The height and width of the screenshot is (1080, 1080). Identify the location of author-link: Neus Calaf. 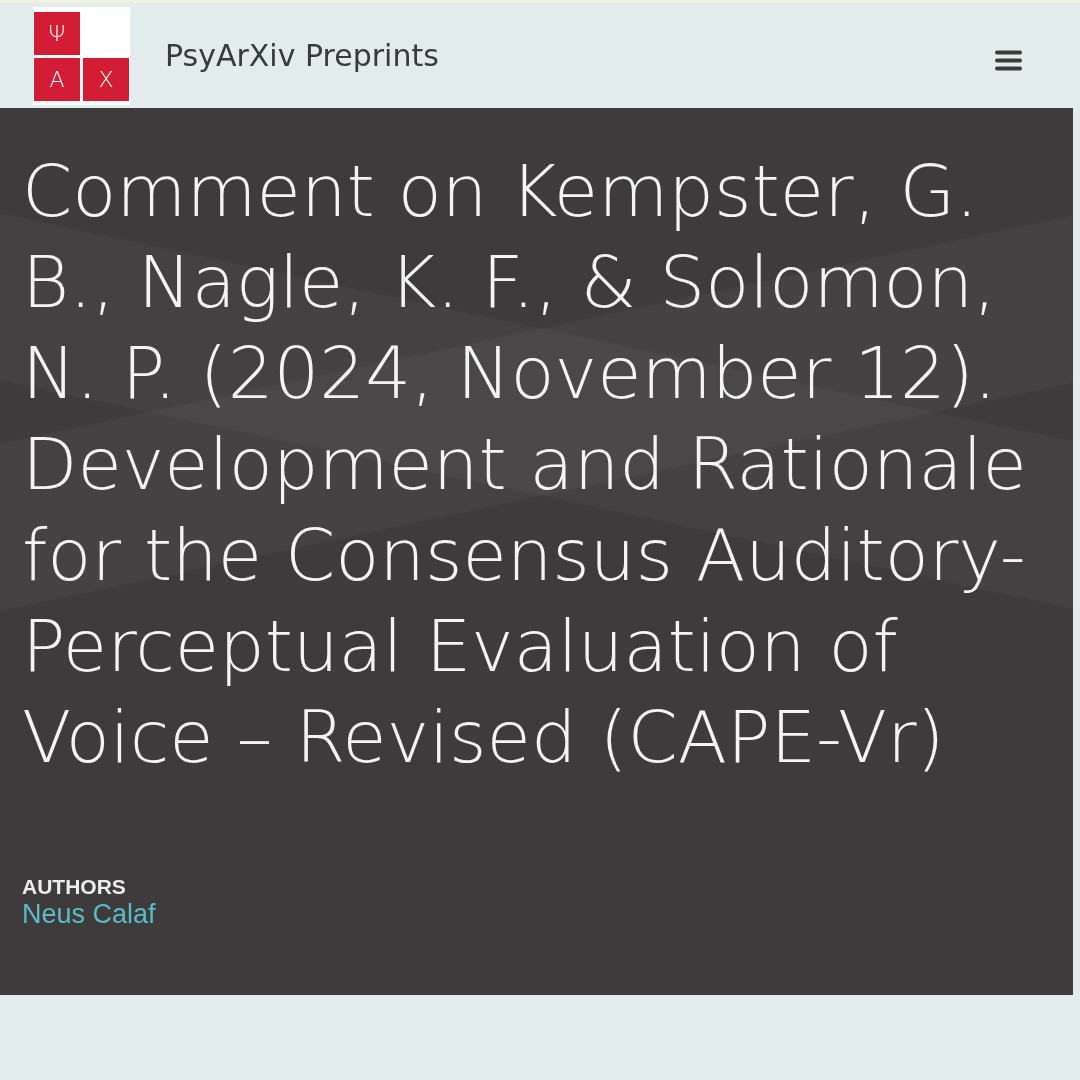
(89, 914).